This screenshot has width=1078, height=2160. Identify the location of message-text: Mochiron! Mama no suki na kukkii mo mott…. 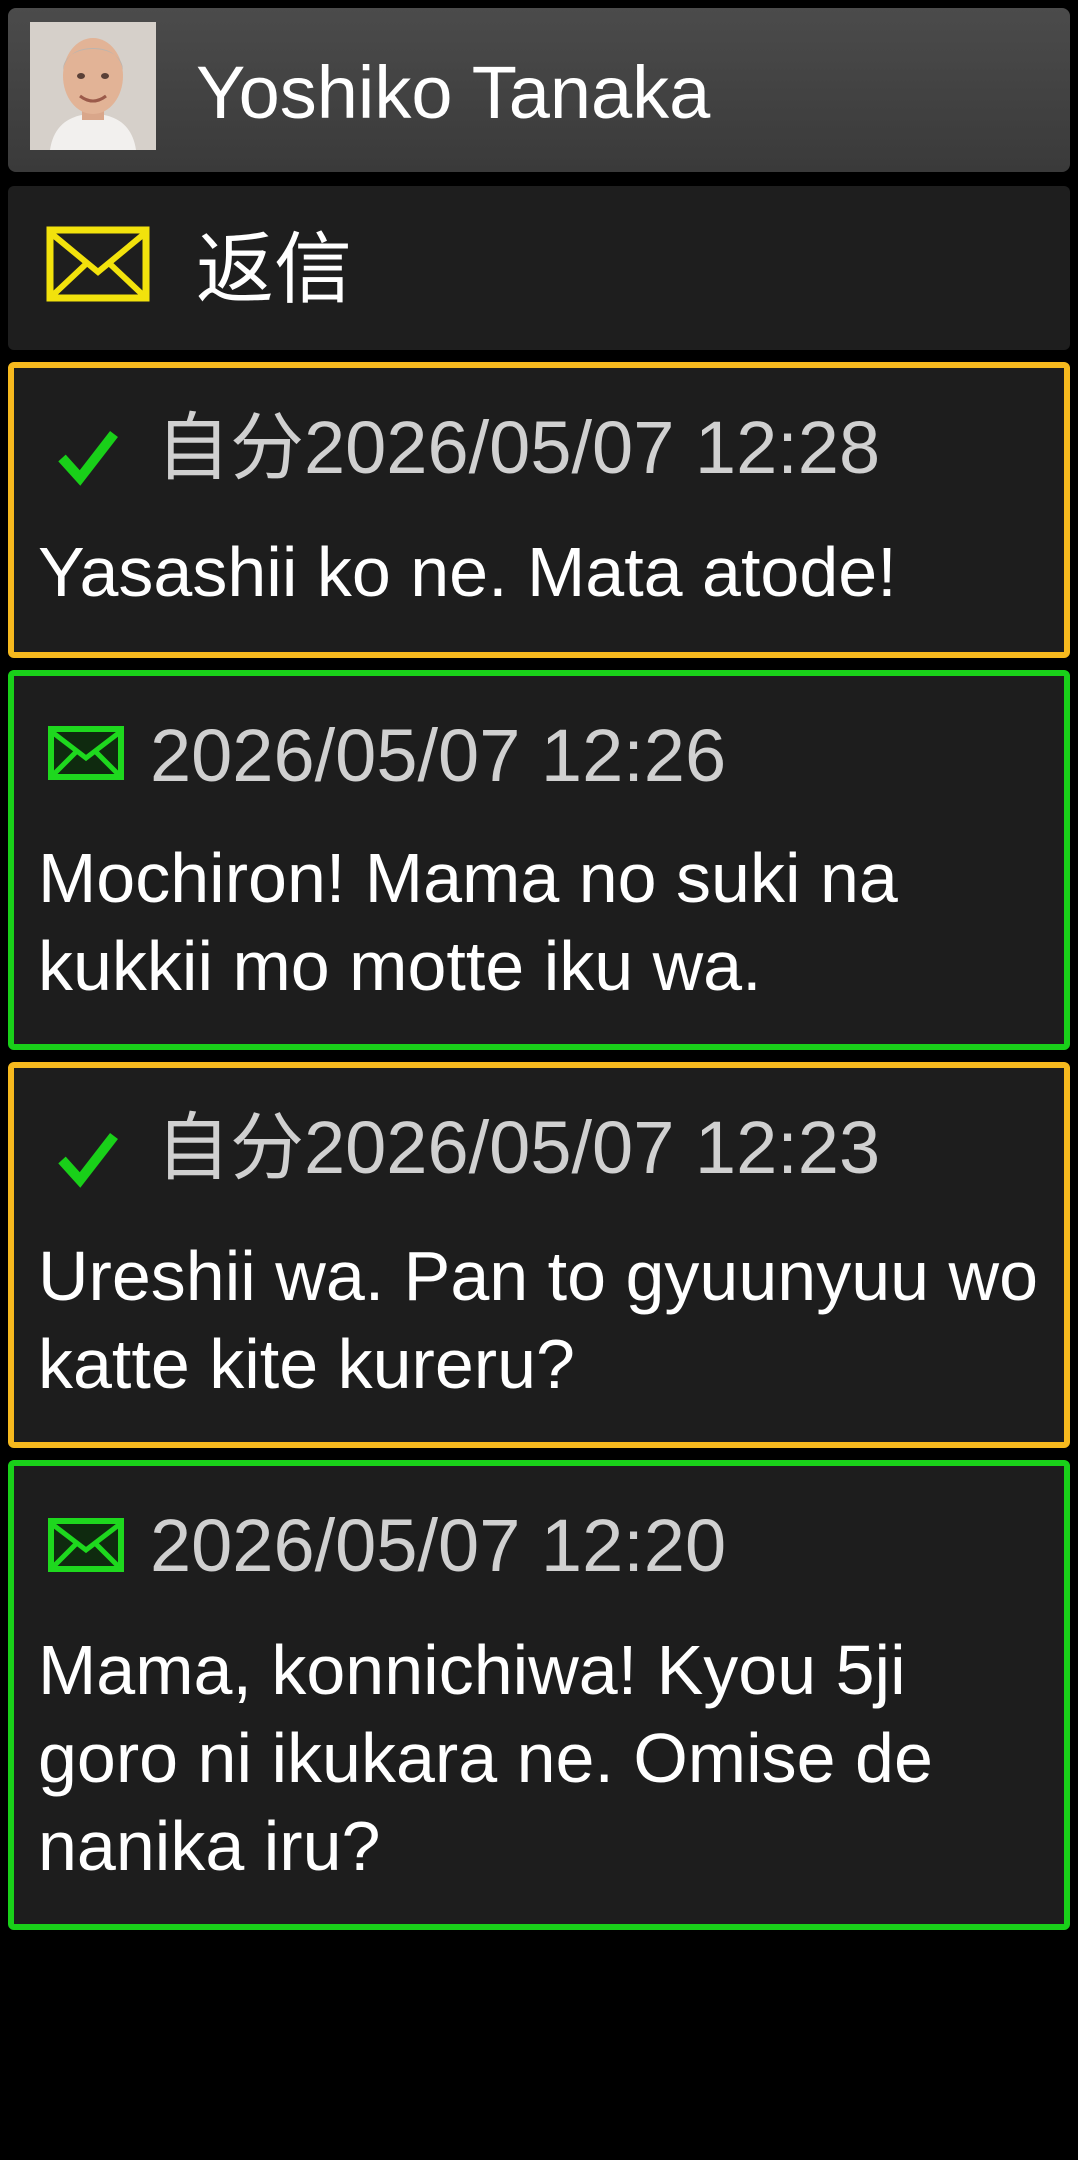
(468, 922).